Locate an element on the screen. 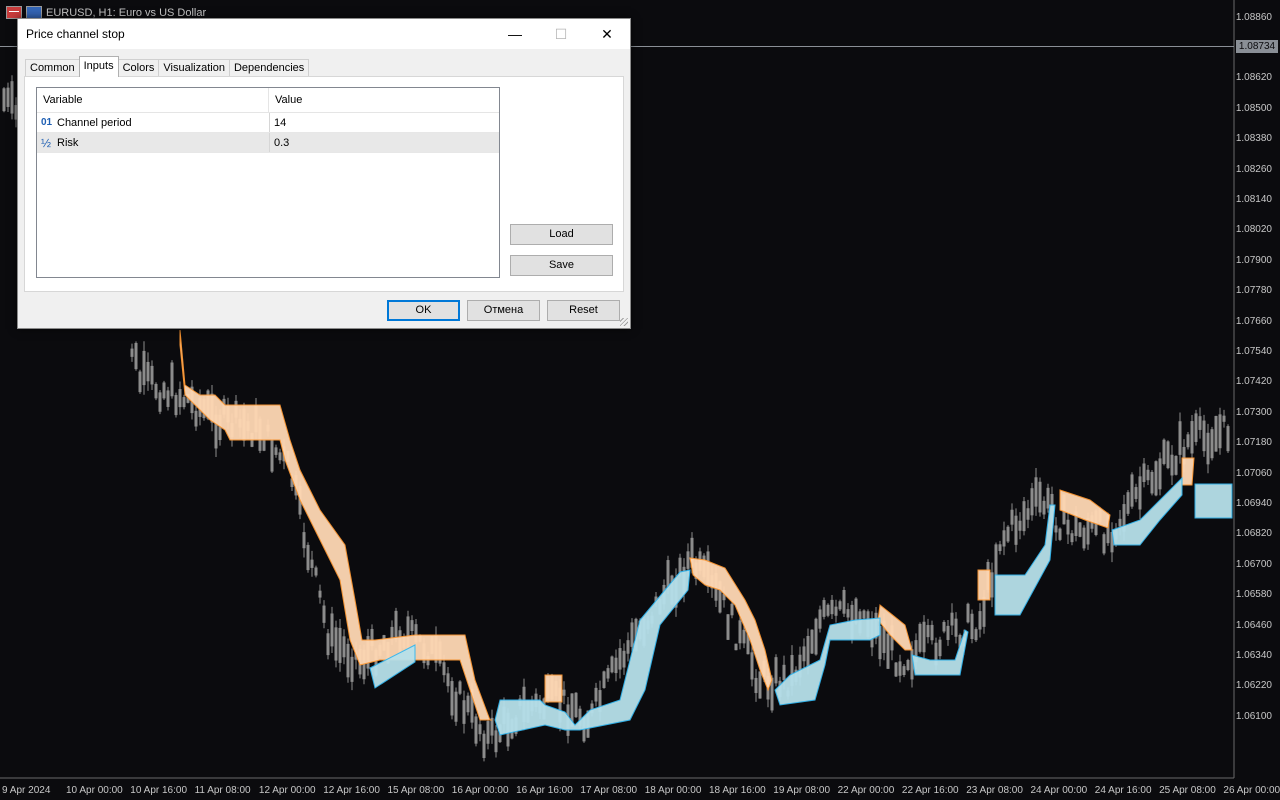  down-channel-band is located at coordinates (731, 624).